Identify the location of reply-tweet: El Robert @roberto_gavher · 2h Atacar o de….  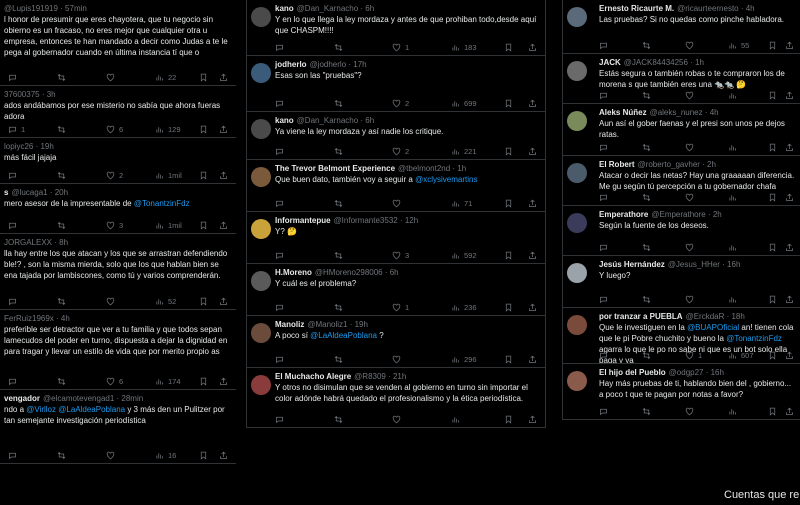
(681, 181).